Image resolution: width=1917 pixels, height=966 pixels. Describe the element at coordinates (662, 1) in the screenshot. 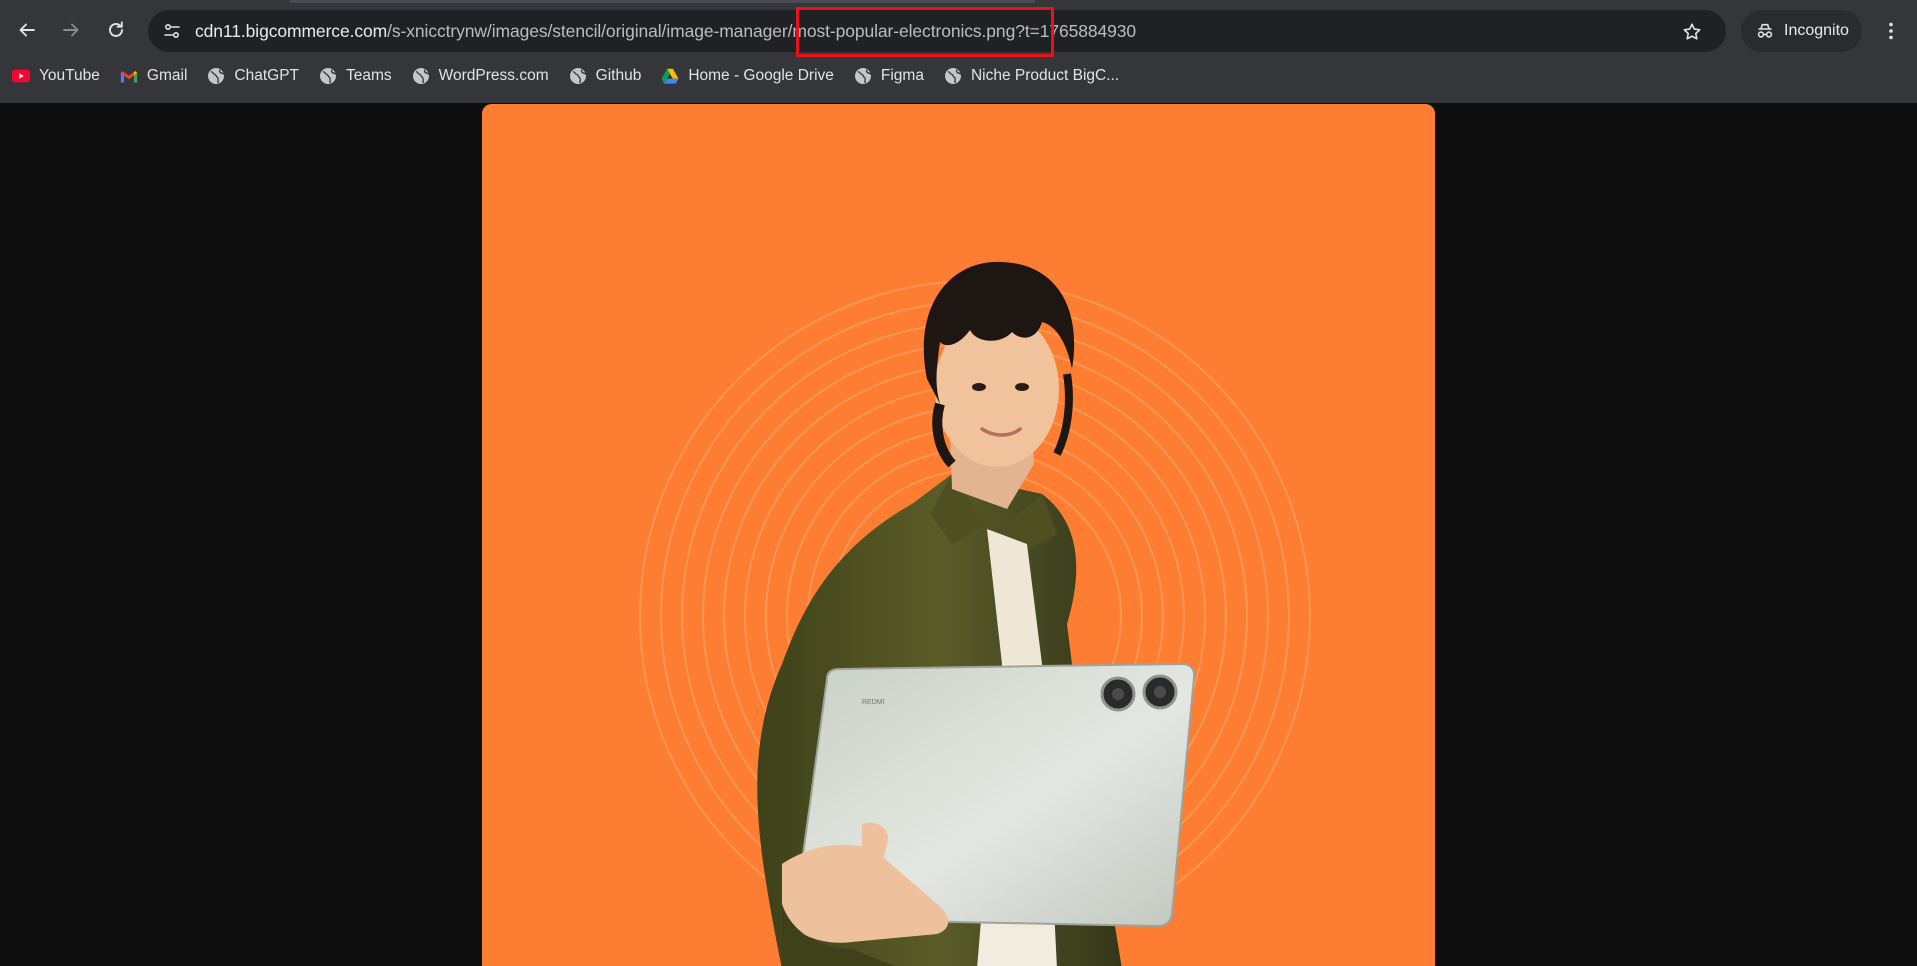

I see `active-tab-indicator` at that location.